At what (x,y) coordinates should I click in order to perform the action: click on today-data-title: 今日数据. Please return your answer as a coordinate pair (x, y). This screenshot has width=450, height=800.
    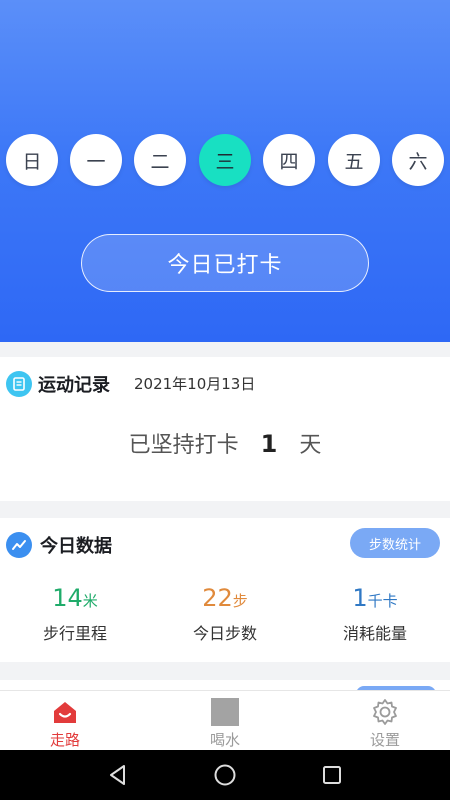
    Looking at the image, I should click on (76, 546).